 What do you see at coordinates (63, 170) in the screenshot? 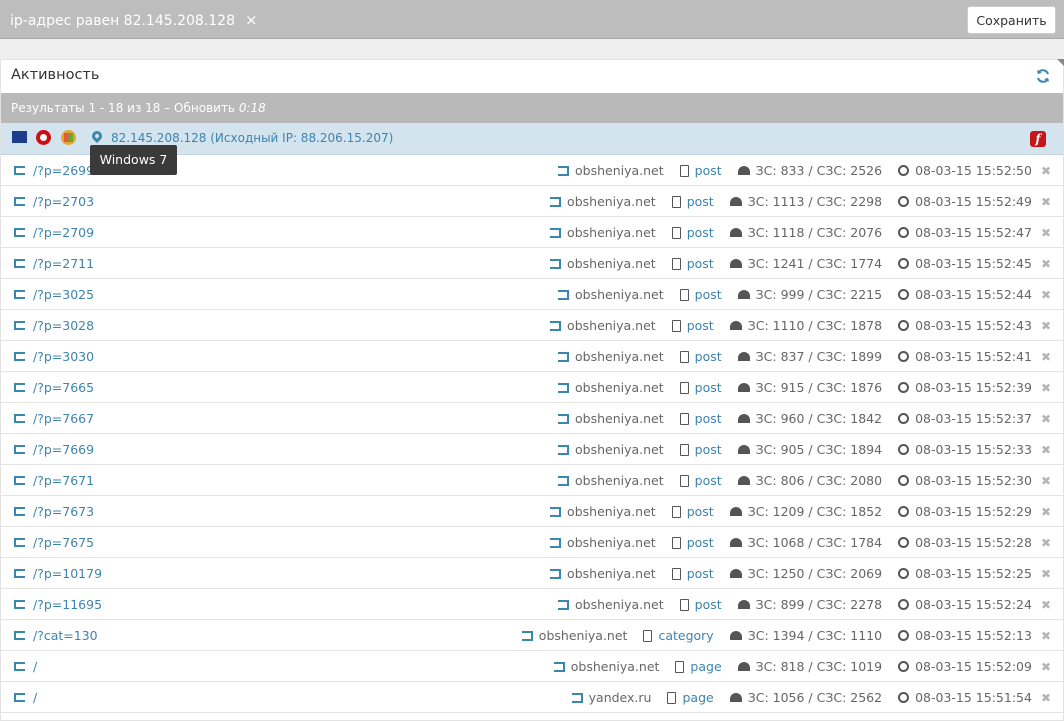
I see `page-path-link: /?p=2699` at bounding box center [63, 170].